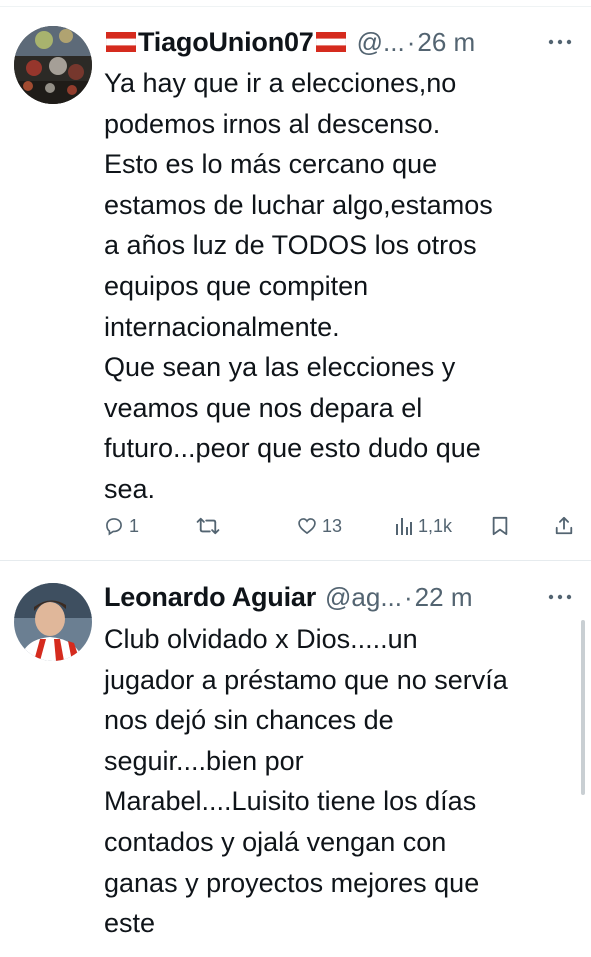  I want to click on bookmark-button, so click(500, 526).